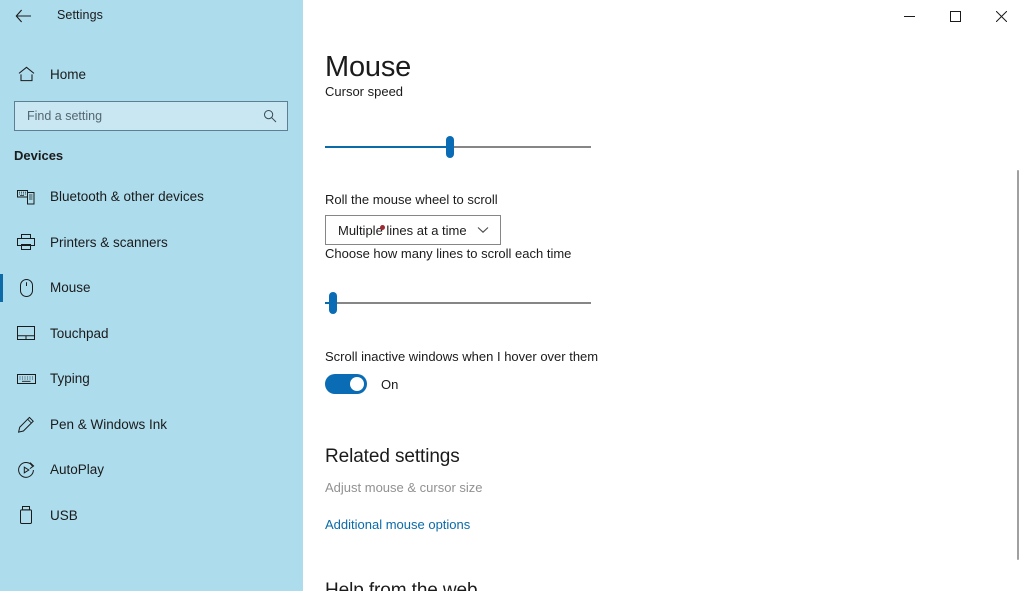 Image resolution: width=1024 pixels, height=591 pixels. Describe the element at coordinates (512, 16) in the screenshot. I see `title-bar: Settings` at that location.